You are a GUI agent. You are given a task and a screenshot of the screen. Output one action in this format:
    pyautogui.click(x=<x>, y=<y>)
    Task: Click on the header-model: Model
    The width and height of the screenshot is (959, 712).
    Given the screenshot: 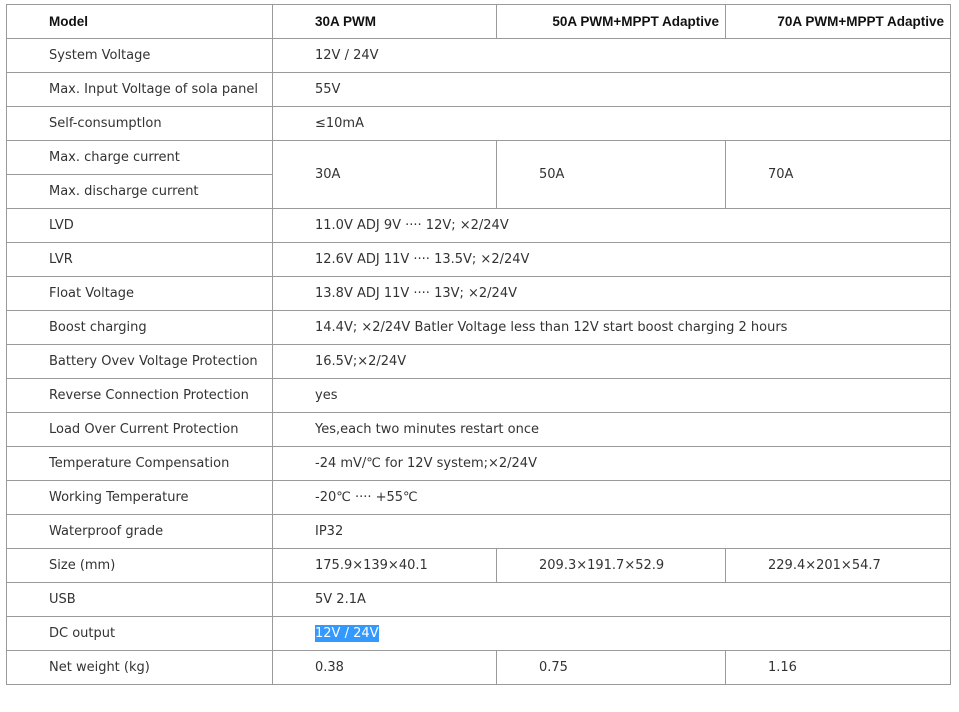 What is the action you would take?
    pyautogui.click(x=139, y=21)
    